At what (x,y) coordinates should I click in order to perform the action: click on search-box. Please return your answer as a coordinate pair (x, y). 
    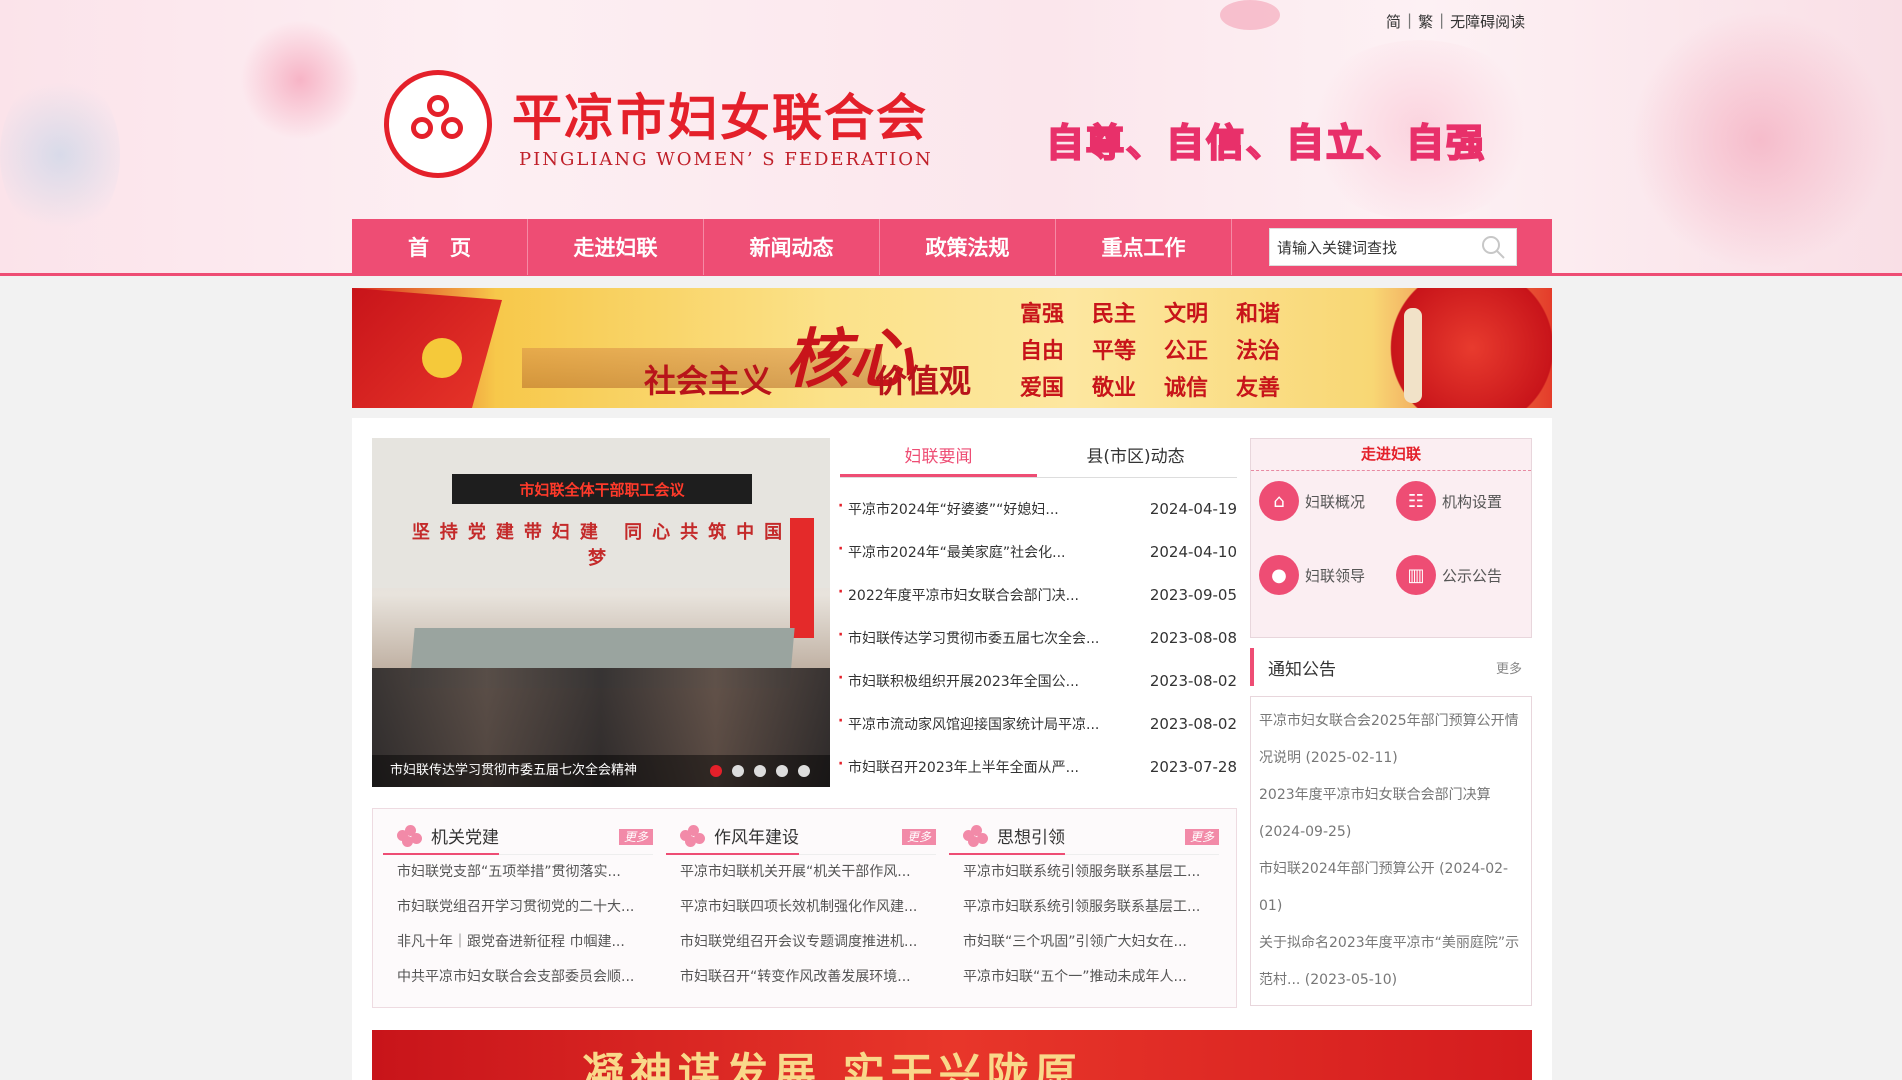
    Looking at the image, I should click on (1393, 247).